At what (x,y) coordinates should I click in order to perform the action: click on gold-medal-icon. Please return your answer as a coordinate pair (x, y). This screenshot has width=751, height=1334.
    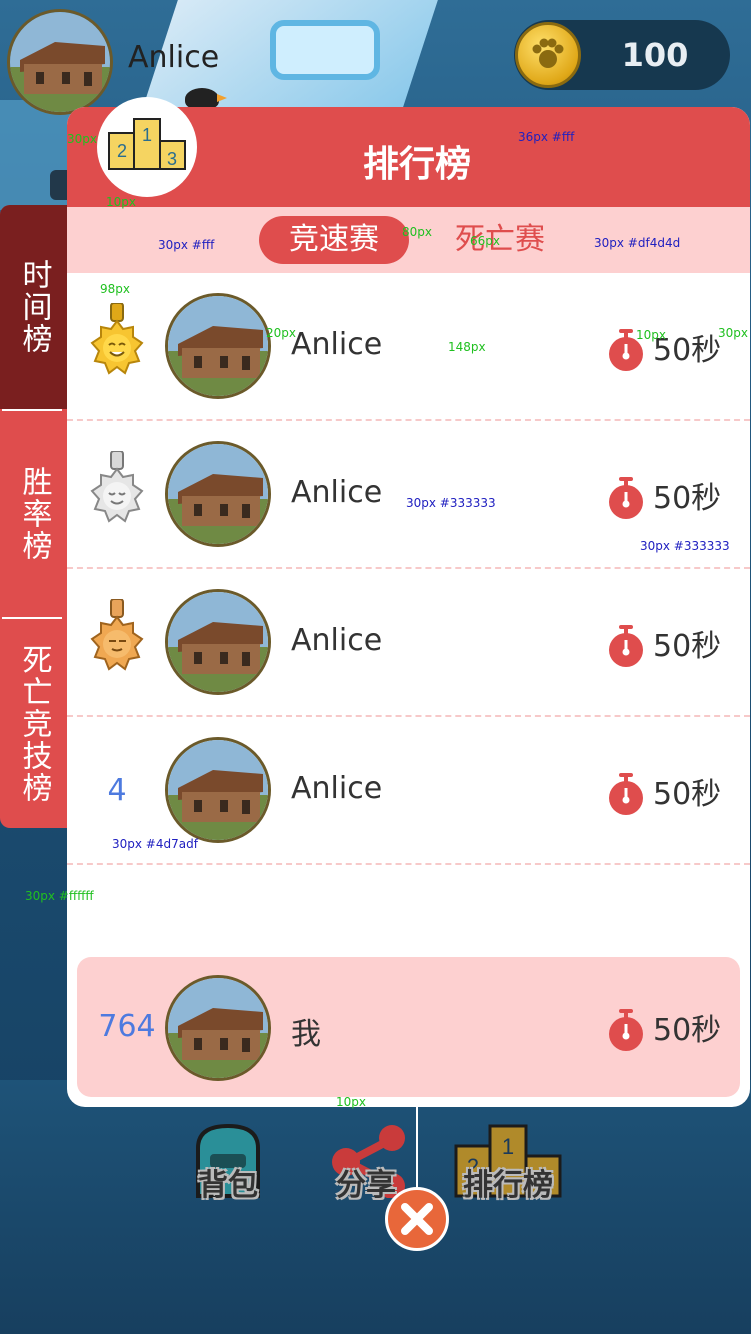
    Looking at the image, I should click on (117, 346).